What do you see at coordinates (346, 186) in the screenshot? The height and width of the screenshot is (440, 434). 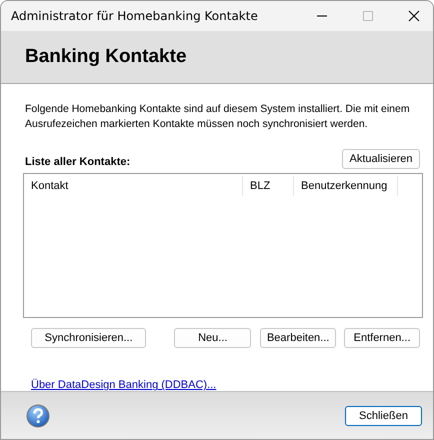 I see `column-header: Benutzerkennung` at bounding box center [346, 186].